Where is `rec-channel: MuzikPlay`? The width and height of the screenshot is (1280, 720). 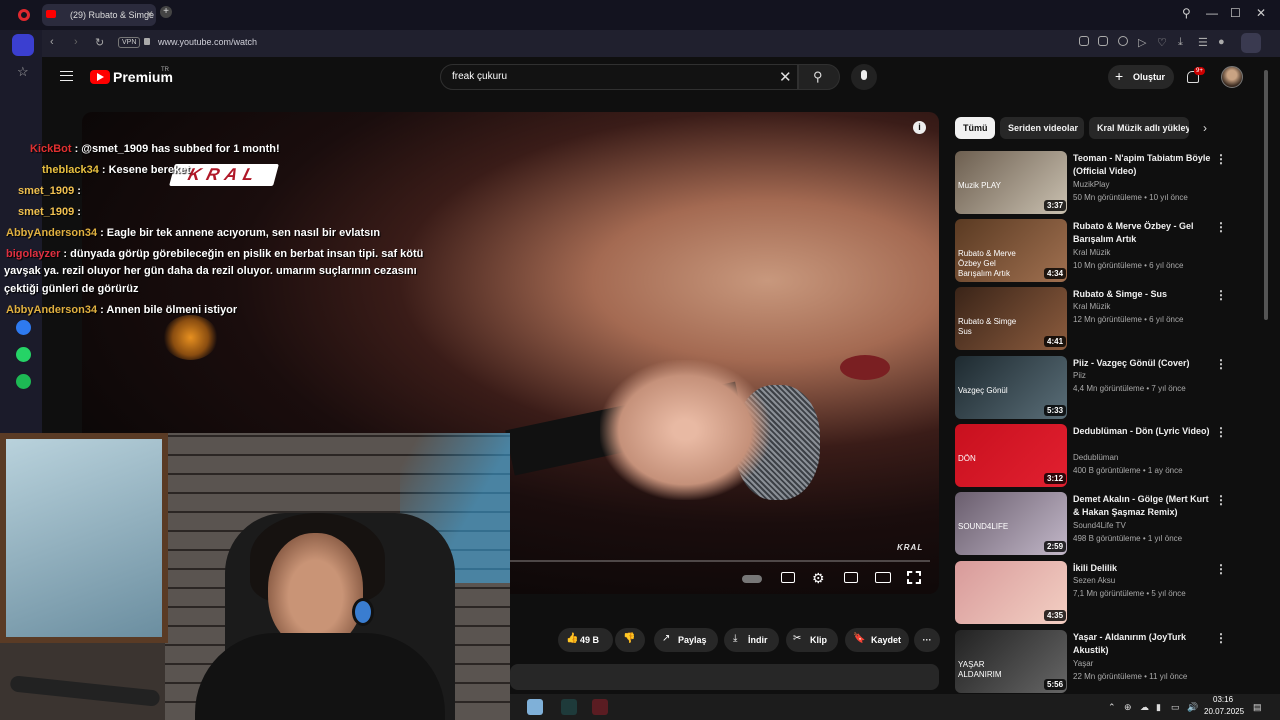
rec-channel: MuzikPlay is located at coordinates (1091, 184).